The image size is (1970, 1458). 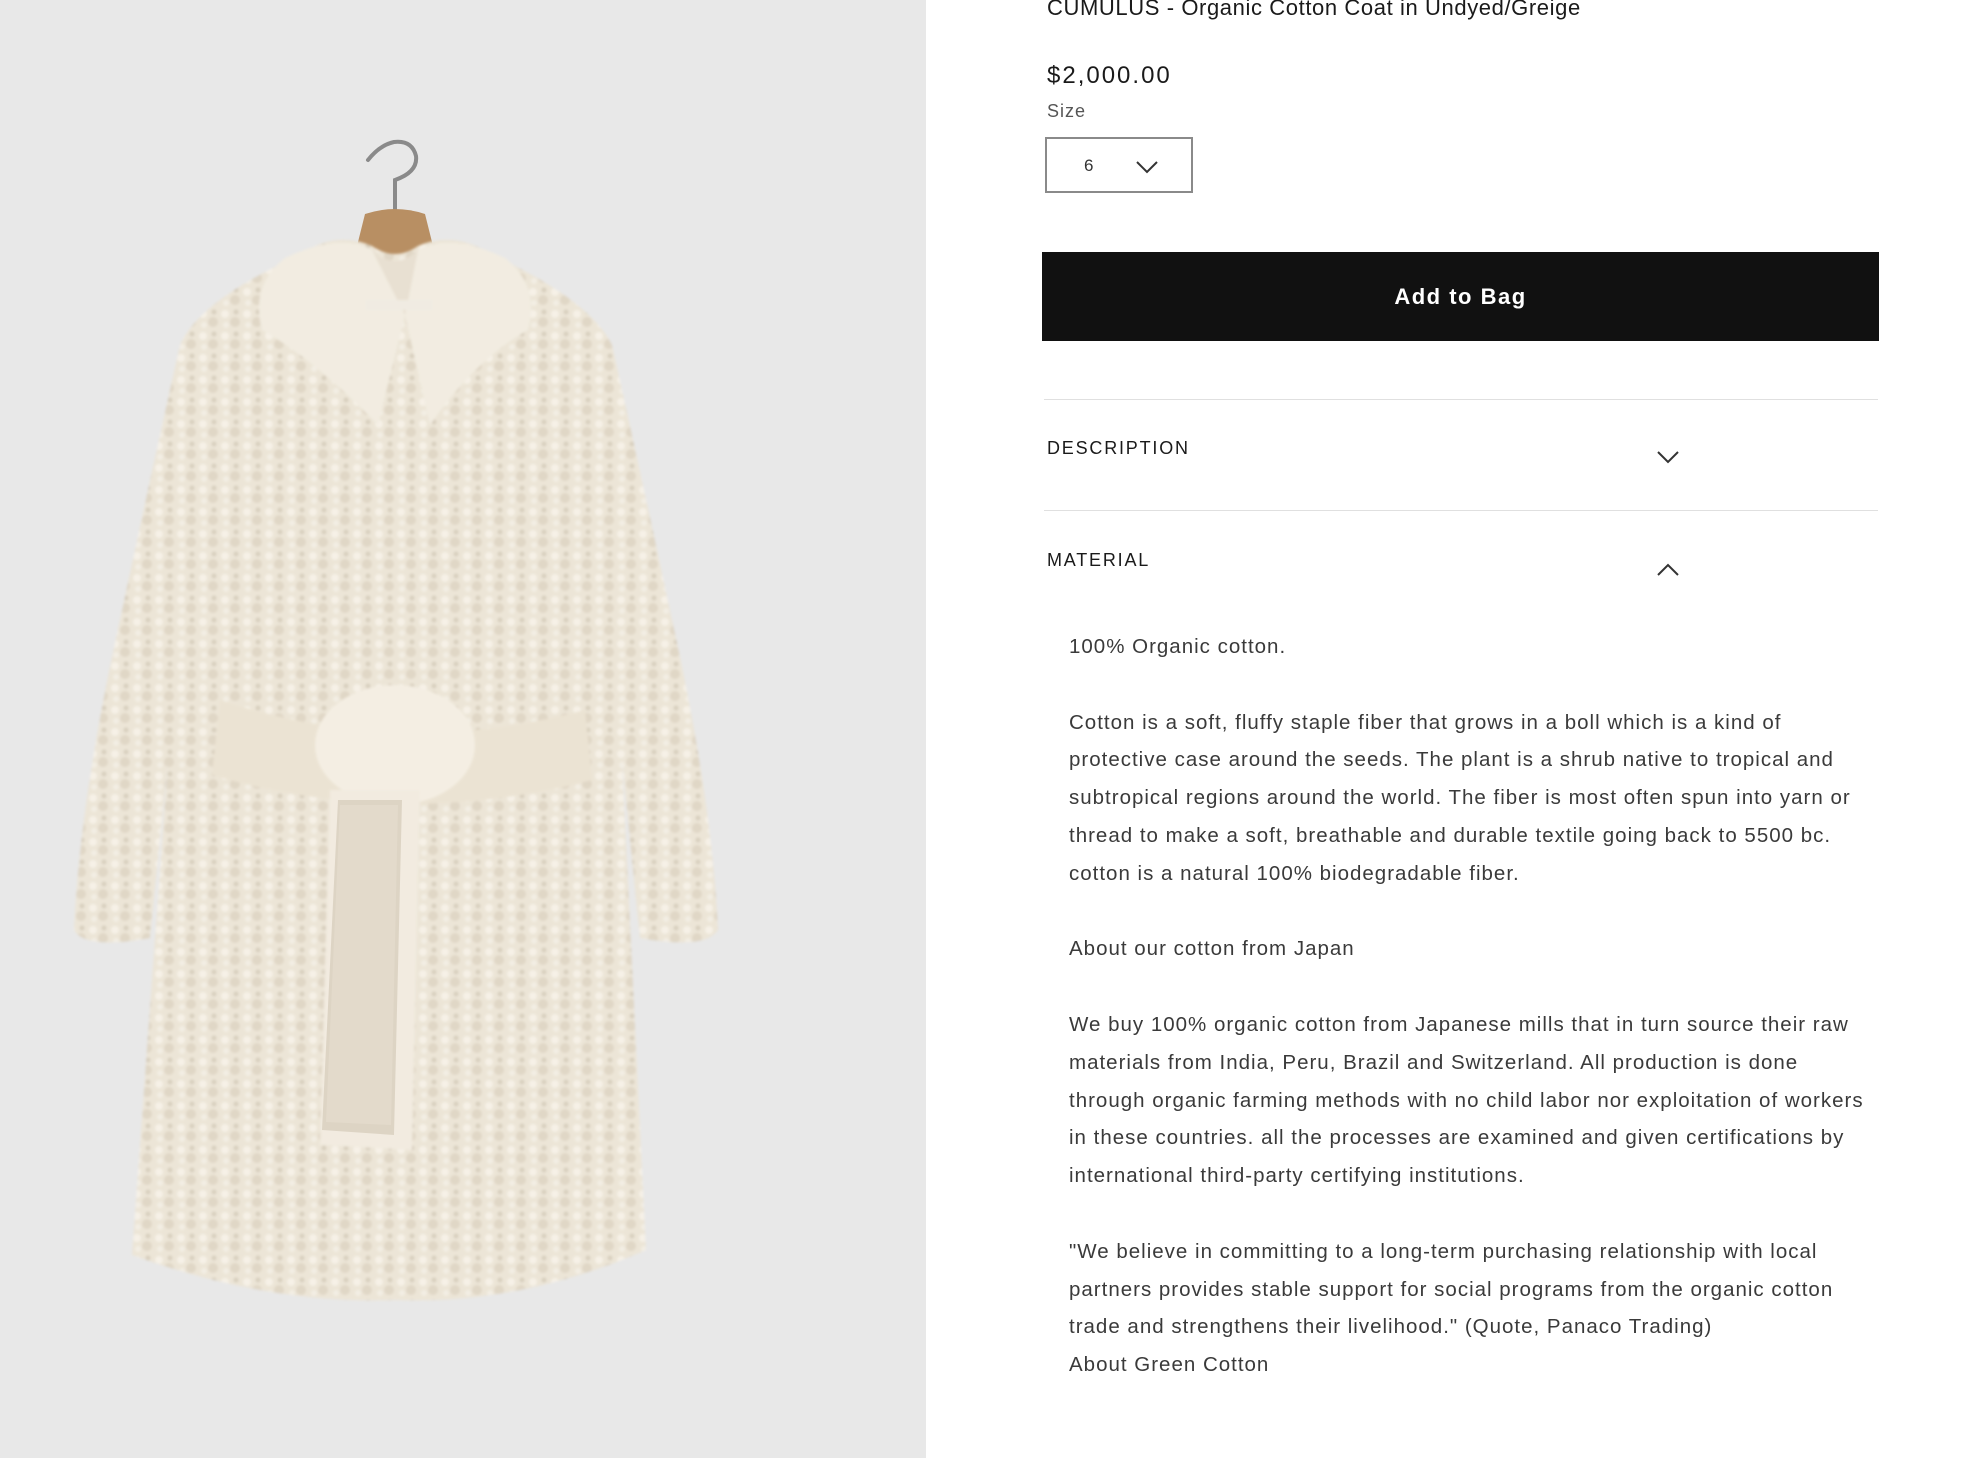 What do you see at coordinates (1119, 165) in the screenshot?
I see `size-select: 6` at bounding box center [1119, 165].